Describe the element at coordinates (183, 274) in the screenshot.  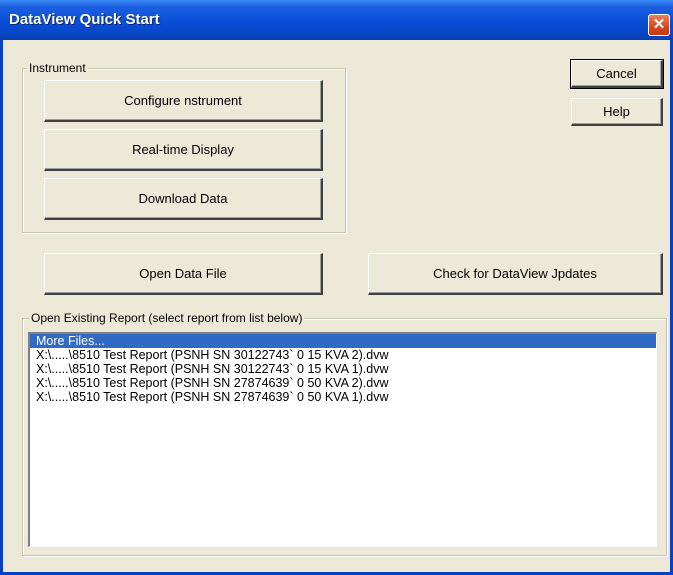
I see `open-data-file-button: Open Data File` at that location.